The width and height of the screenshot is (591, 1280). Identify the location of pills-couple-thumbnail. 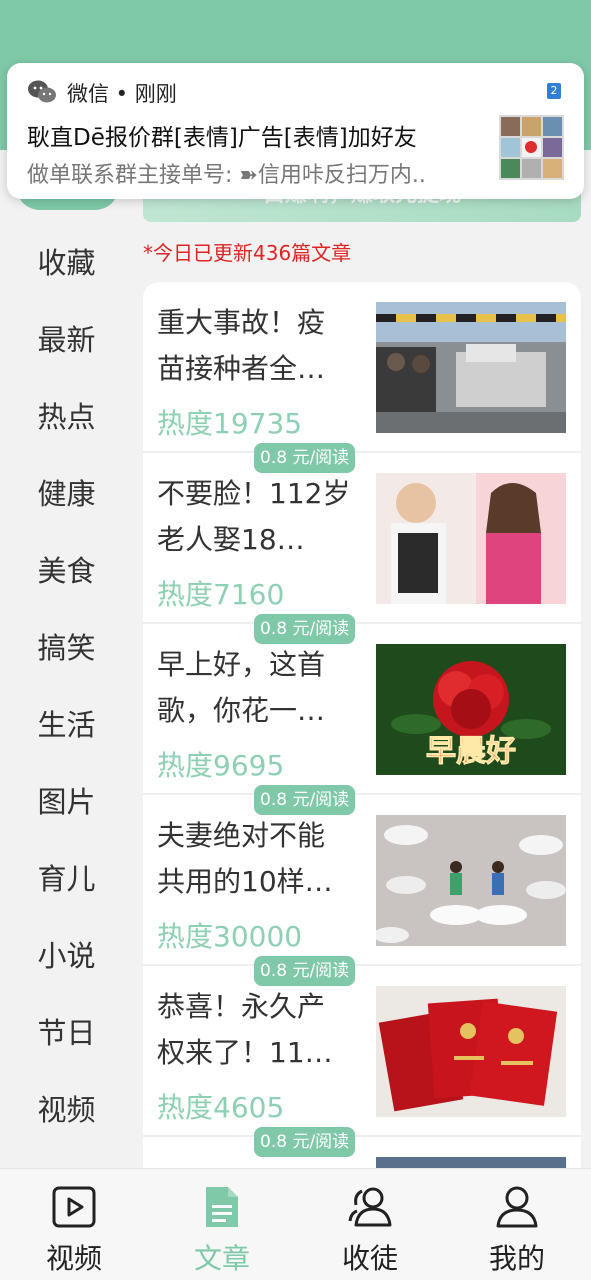
(471, 880).